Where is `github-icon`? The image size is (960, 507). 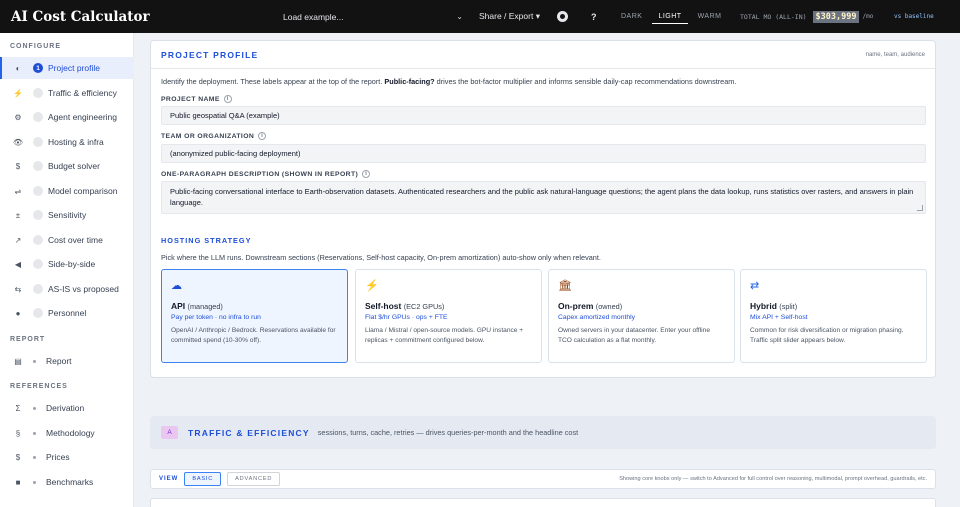
github-icon is located at coordinates (562, 16).